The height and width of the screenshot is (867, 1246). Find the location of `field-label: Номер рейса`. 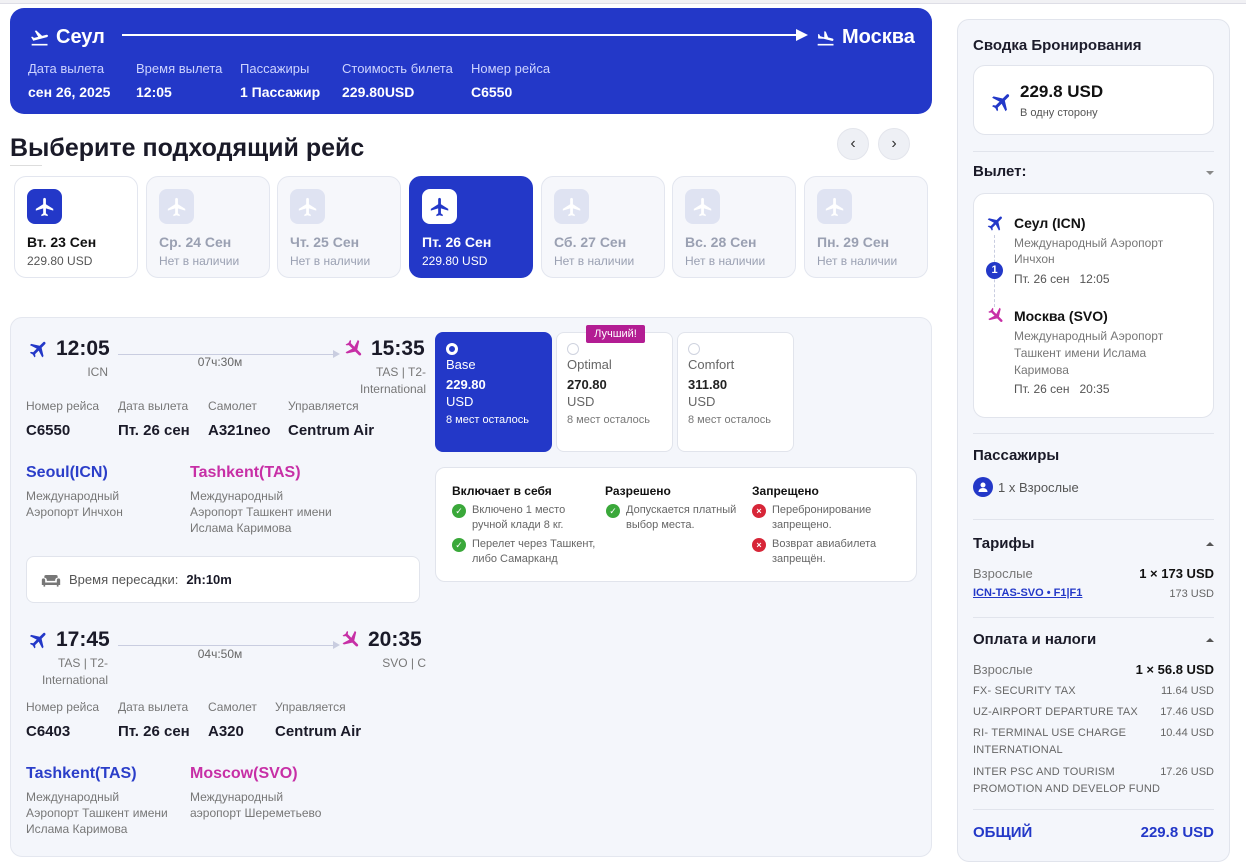

field-label: Номер рейса is located at coordinates (511, 68).